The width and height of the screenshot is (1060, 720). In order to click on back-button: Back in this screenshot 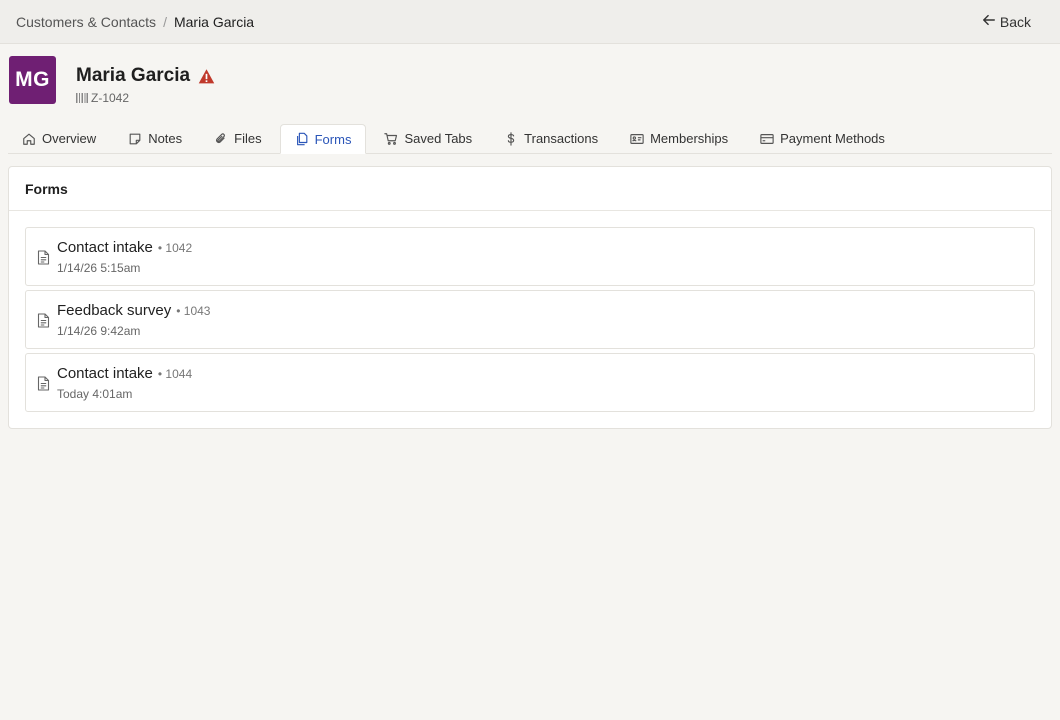, I will do `click(1006, 21)`.